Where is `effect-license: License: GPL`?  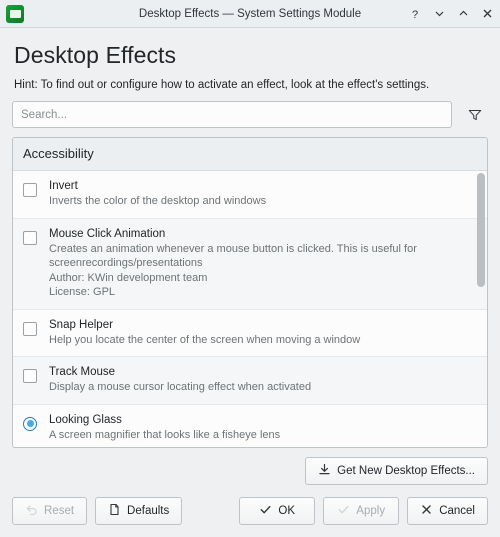 effect-license: License: GPL is located at coordinates (82, 292).